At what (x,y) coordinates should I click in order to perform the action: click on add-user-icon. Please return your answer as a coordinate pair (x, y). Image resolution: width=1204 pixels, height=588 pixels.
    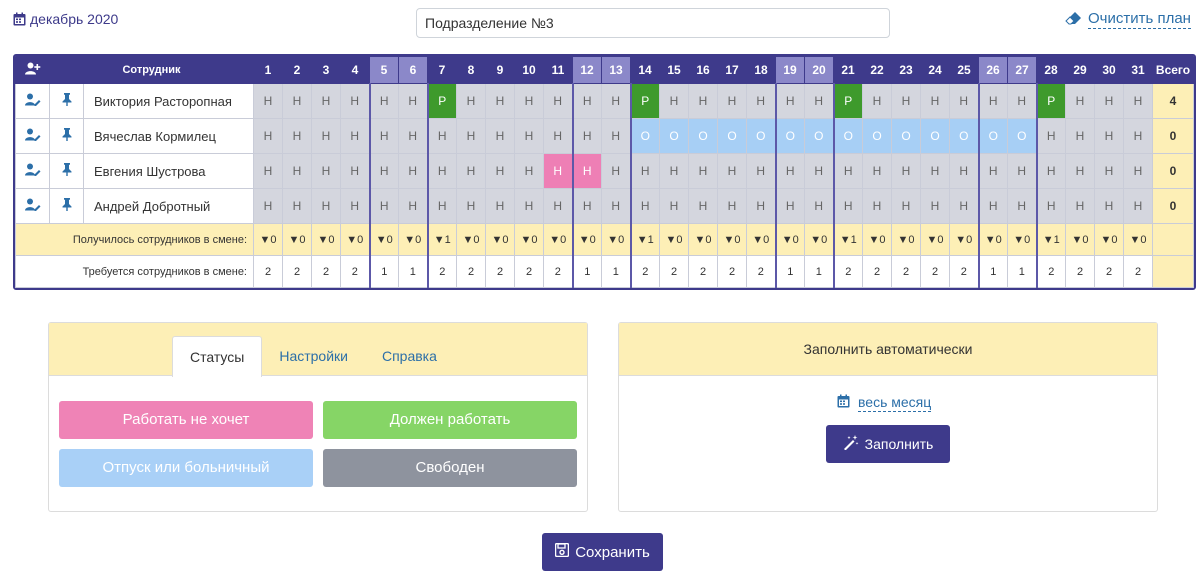
    Looking at the image, I should click on (32, 70).